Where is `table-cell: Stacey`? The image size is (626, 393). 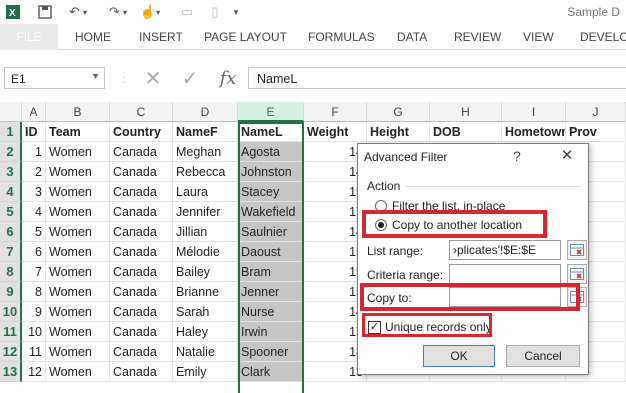
table-cell: Stacey is located at coordinates (271, 192).